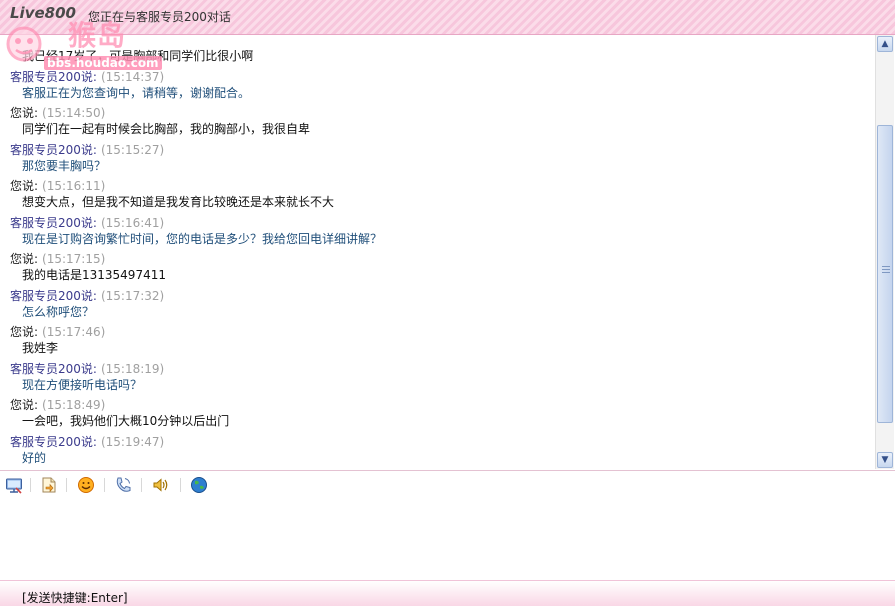 The image size is (895, 606). Describe the element at coordinates (49, 485) in the screenshot. I see `file-send-icon` at that location.